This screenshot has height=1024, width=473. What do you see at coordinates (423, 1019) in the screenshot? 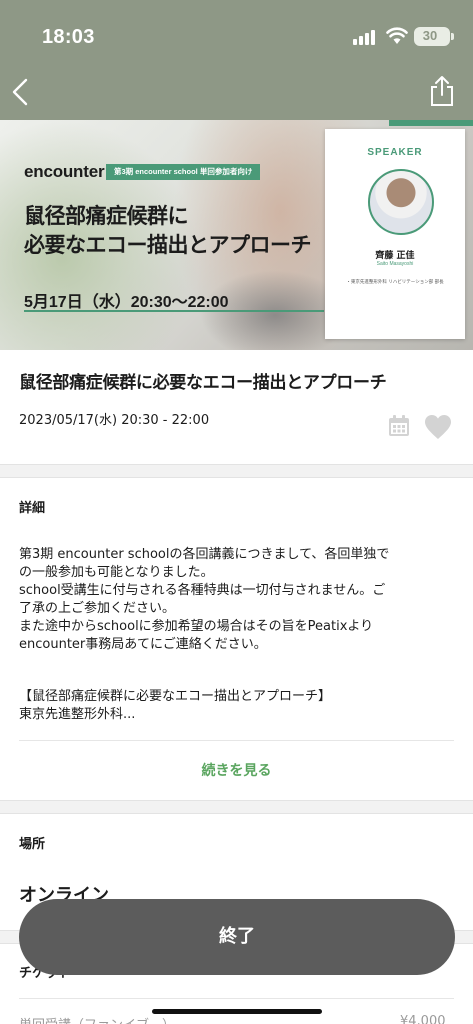
I see `ticket-price: ¥4,000` at bounding box center [423, 1019].